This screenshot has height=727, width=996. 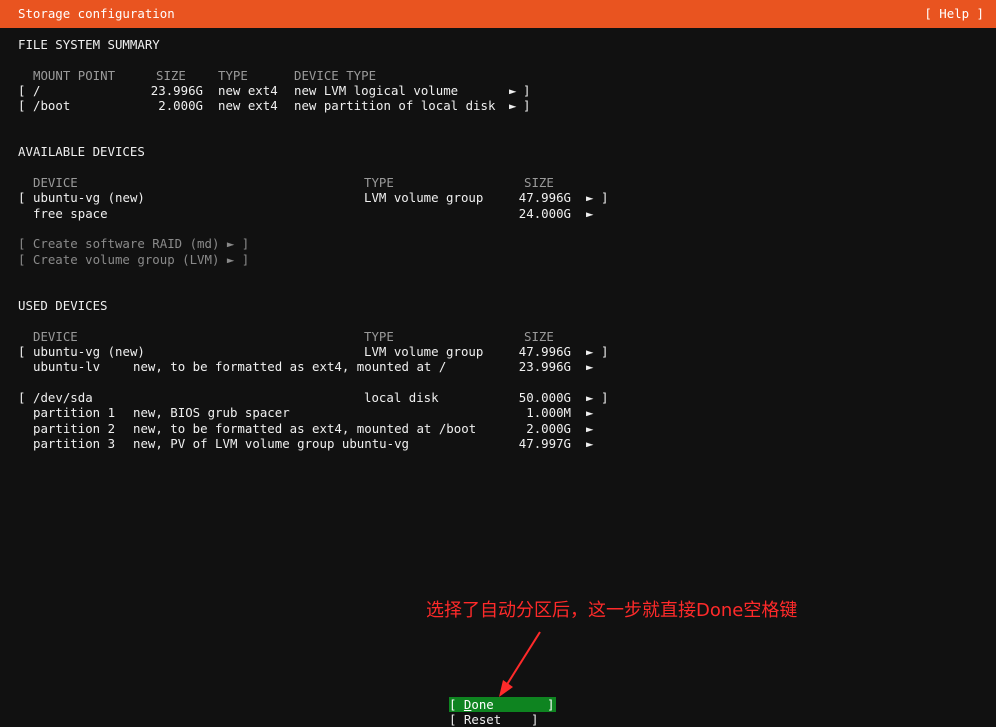 I want to click on reset-button: [ Reset ], so click(x=502, y=719).